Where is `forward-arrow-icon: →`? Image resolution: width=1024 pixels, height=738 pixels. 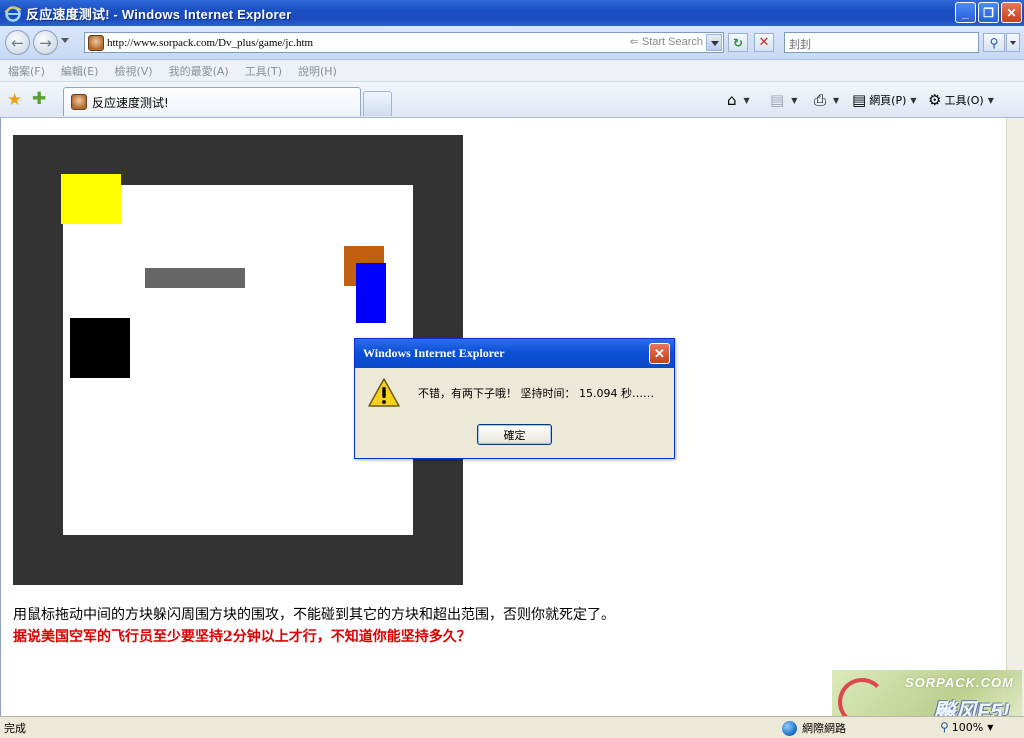
forward-arrow-icon: → is located at coordinates (45, 42).